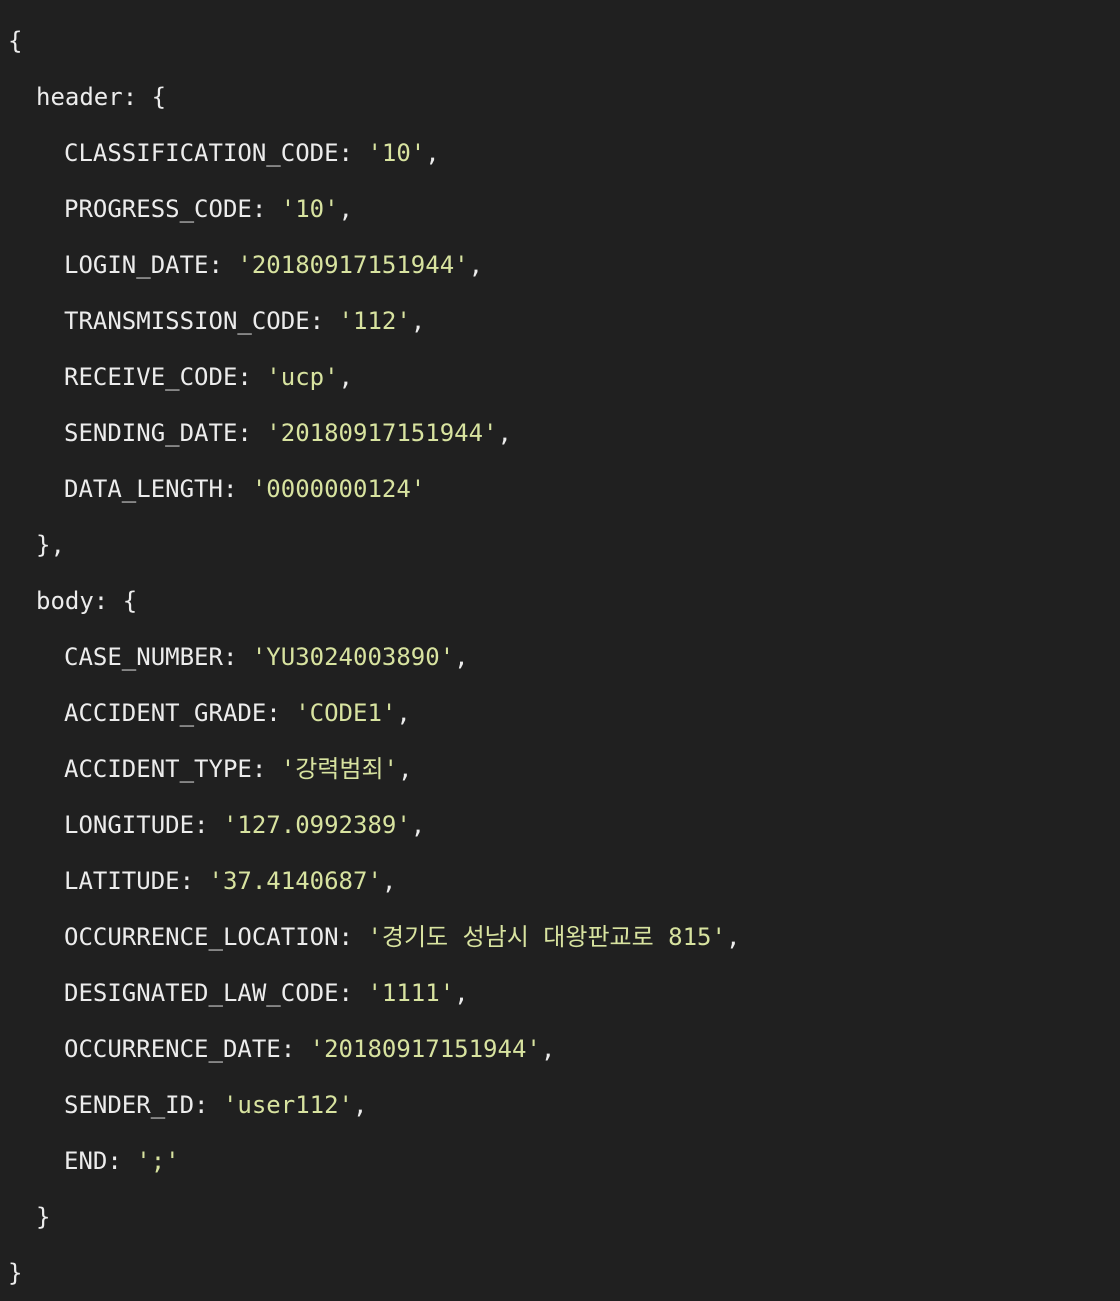 This screenshot has height=1301, width=1120. Describe the element at coordinates (411, 993) in the screenshot. I see `field-value: '1111'` at that location.